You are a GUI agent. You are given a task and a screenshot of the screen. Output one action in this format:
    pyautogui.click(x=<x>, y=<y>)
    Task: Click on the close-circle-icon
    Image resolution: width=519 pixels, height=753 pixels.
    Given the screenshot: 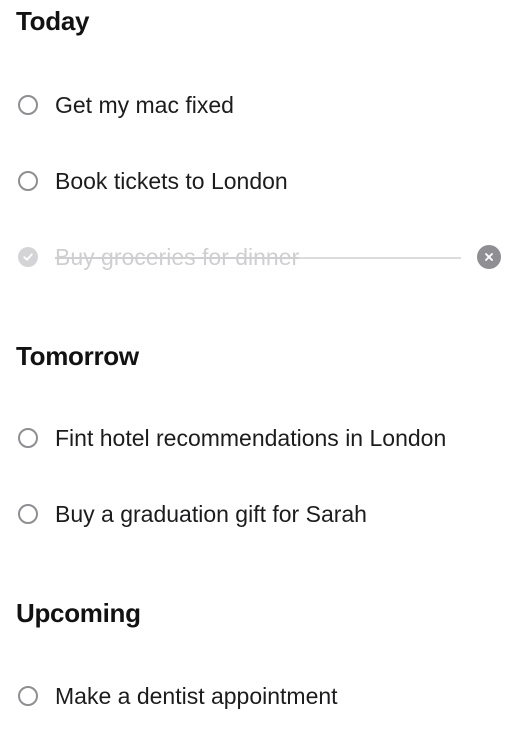 What is the action you would take?
    pyautogui.click(x=489, y=257)
    